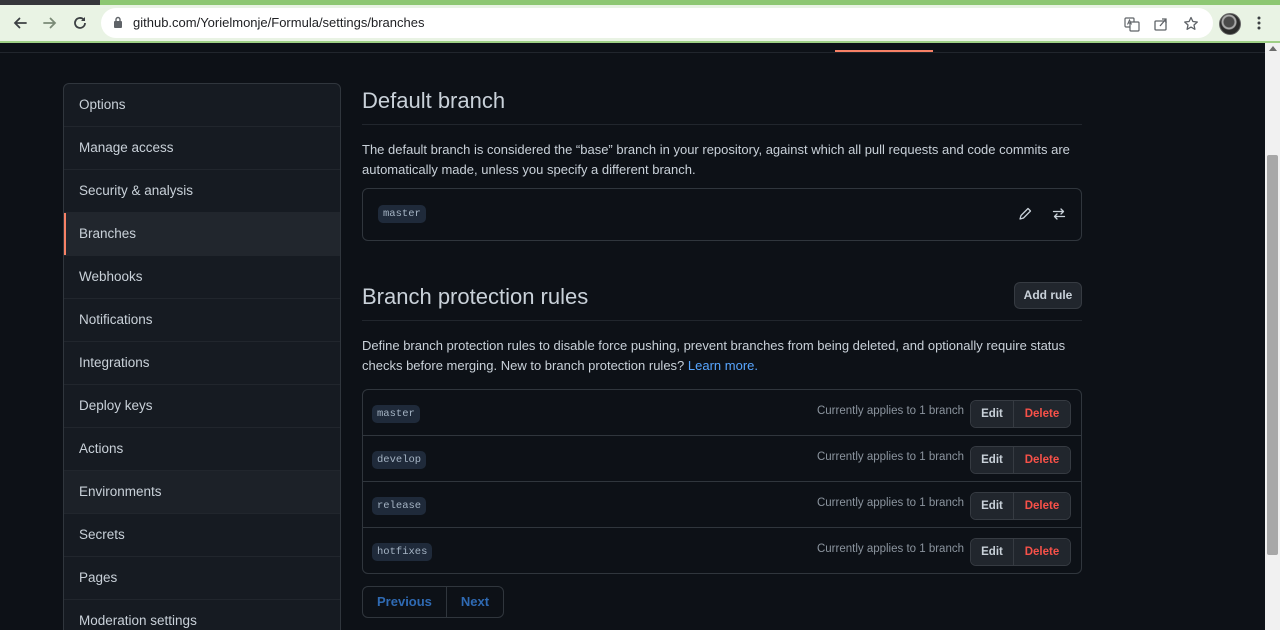  Describe the element at coordinates (202, 362) in the screenshot. I see `sidebar-item-integrations: Integrations` at that location.